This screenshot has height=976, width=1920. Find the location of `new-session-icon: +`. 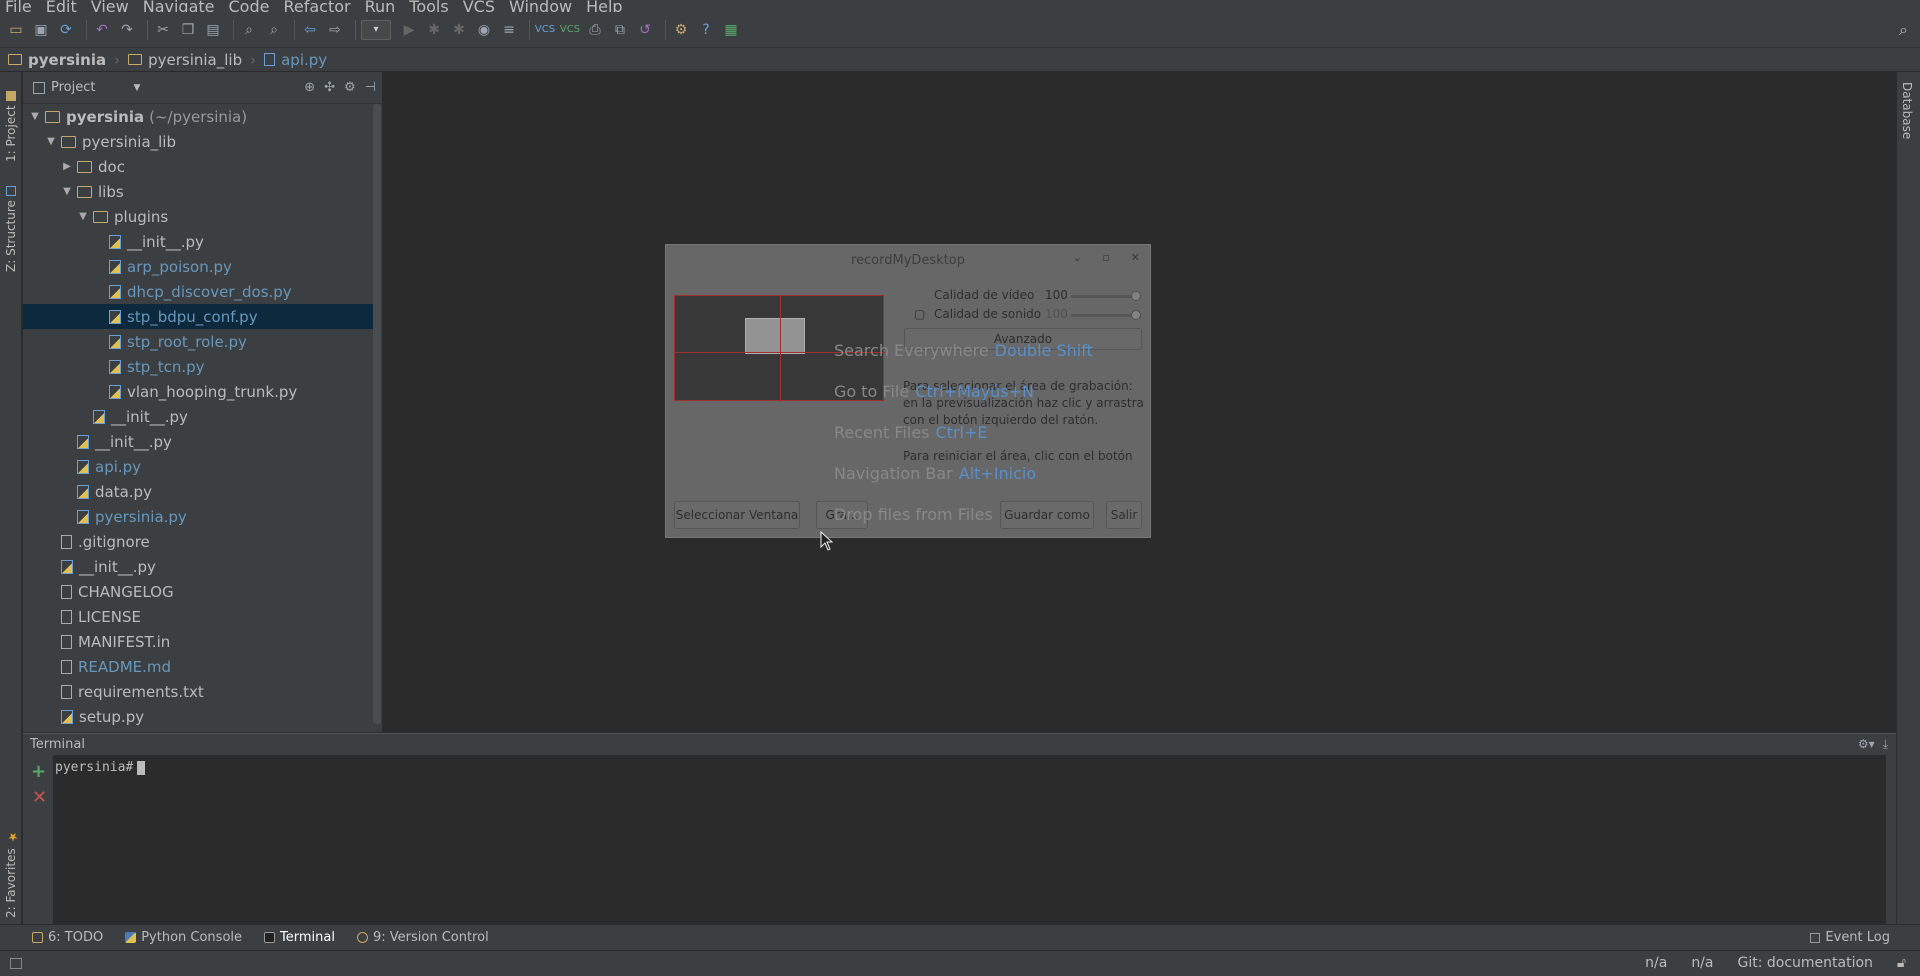

new-session-icon: + is located at coordinates (38, 771).